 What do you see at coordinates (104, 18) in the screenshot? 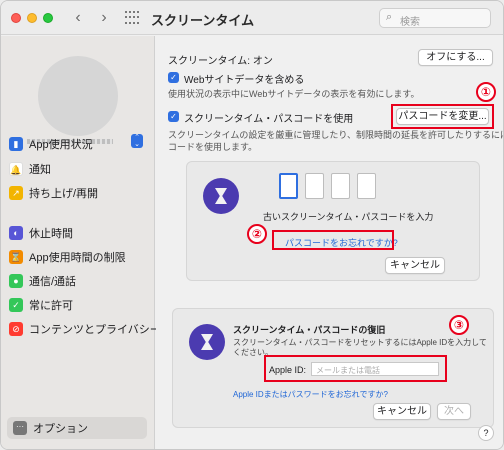
I see `forward-icon: ›` at bounding box center [104, 18].